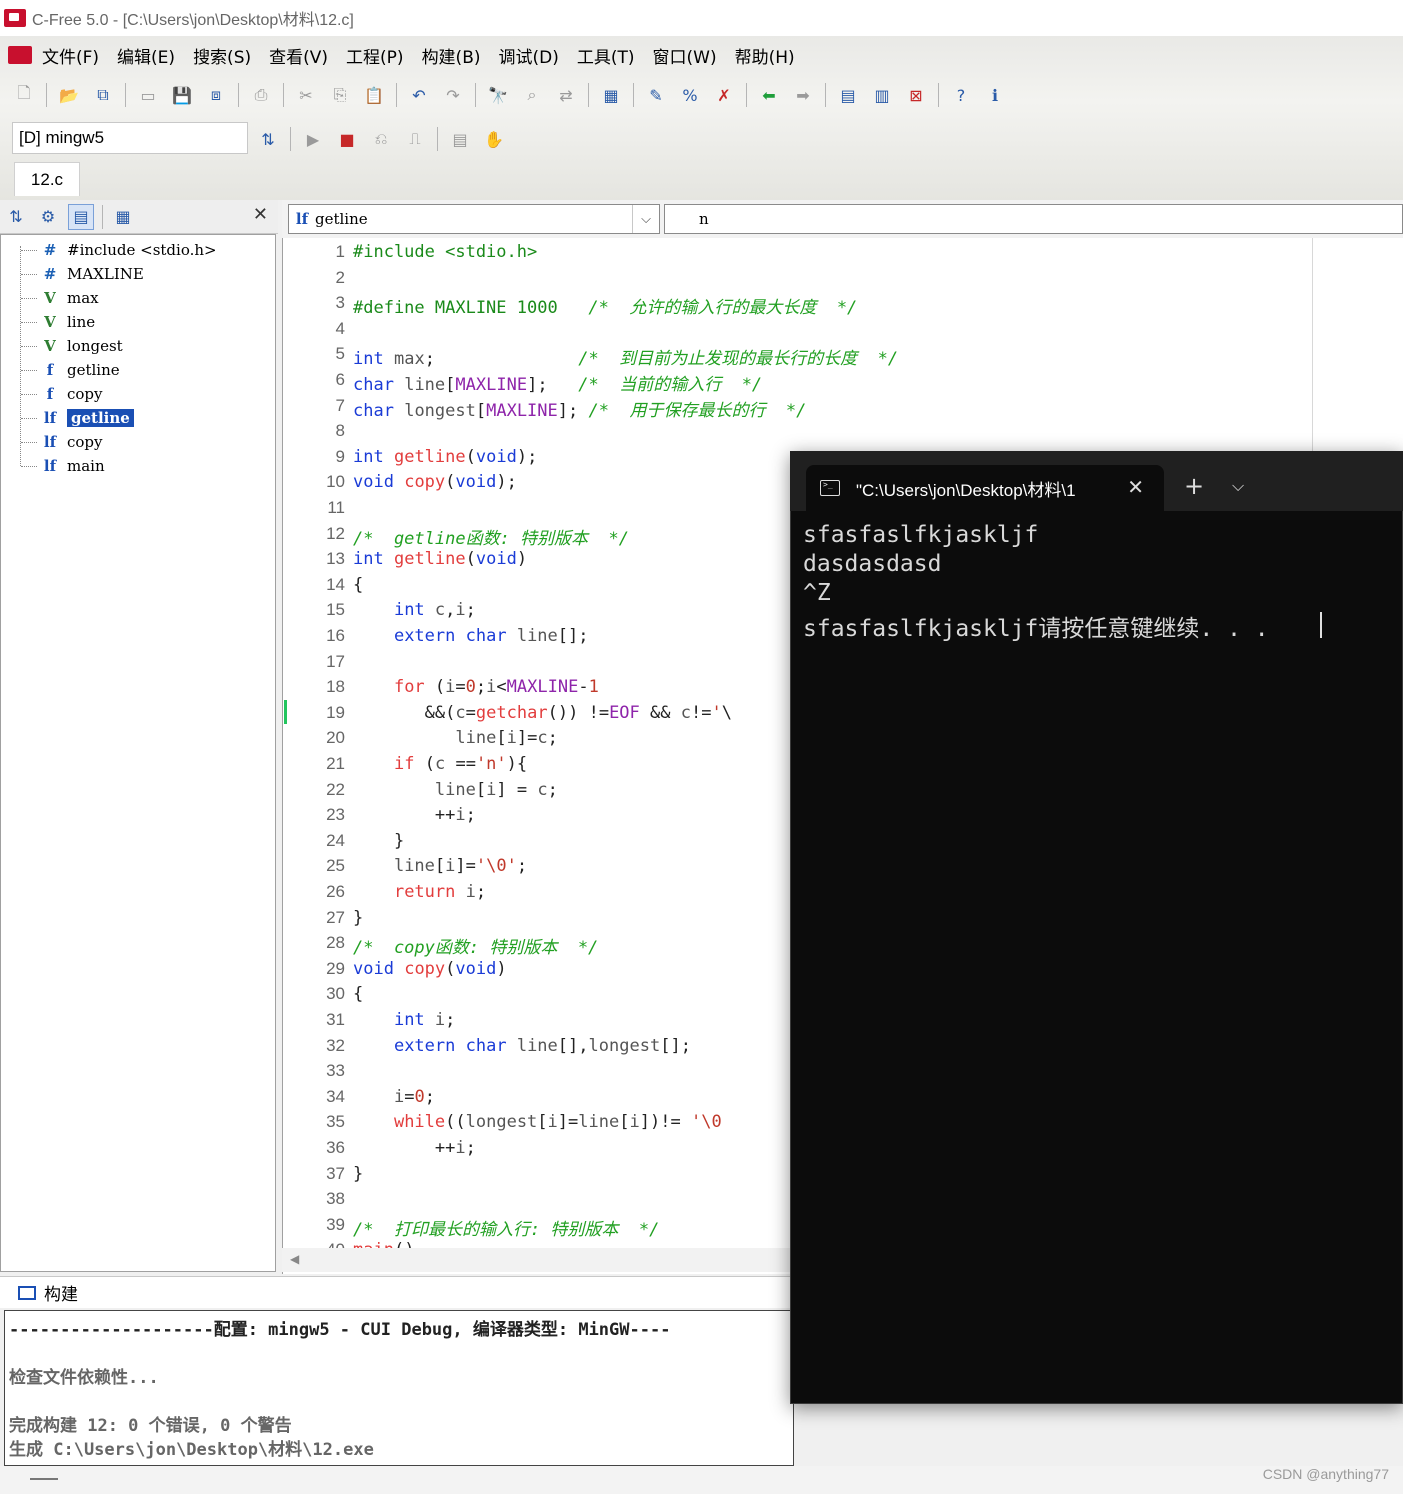 Image resolution: width=1403 pixels, height=1494 pixels. I want to click on hand-icon: ✋, so click(494, 139).